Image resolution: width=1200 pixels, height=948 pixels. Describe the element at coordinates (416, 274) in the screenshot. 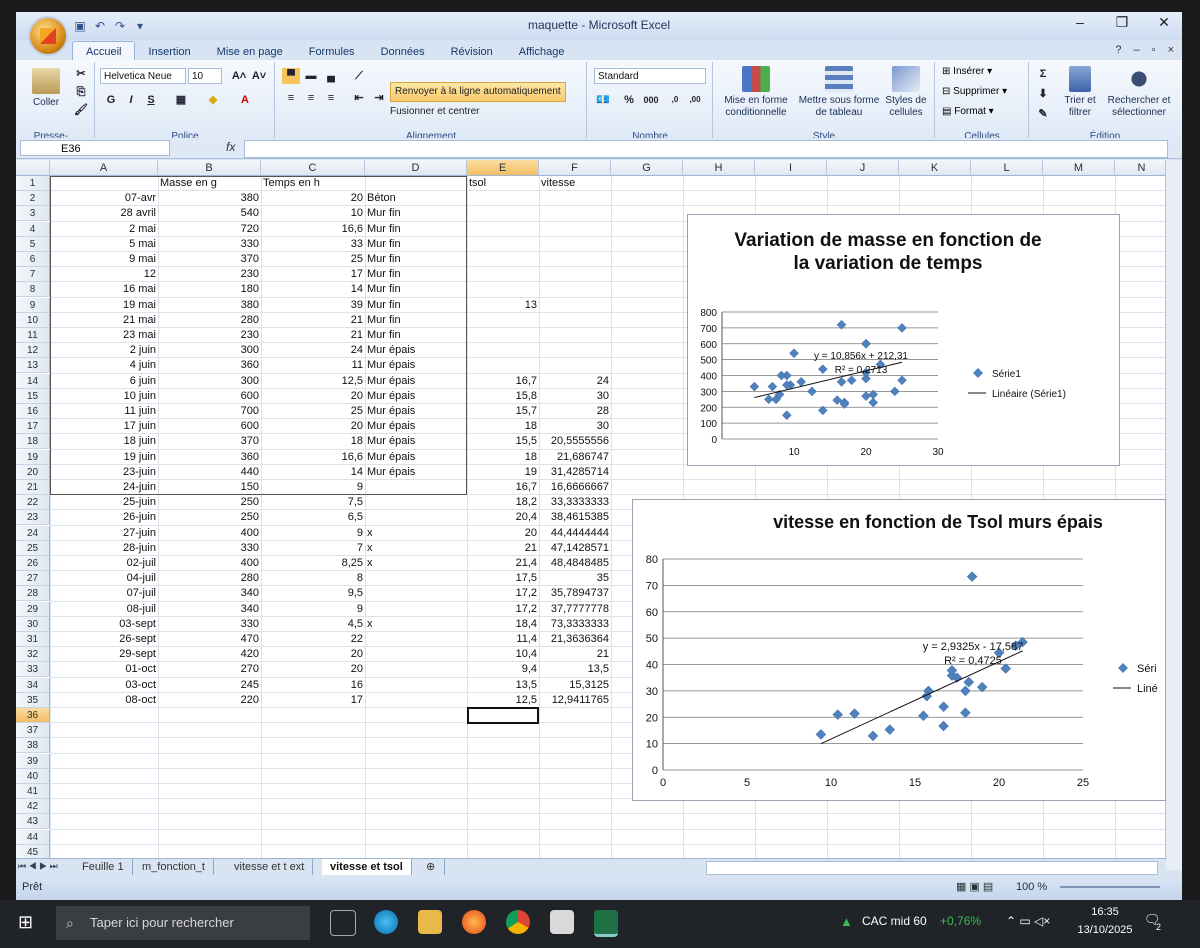

I see `cell-d7: Mur fin` at that location.